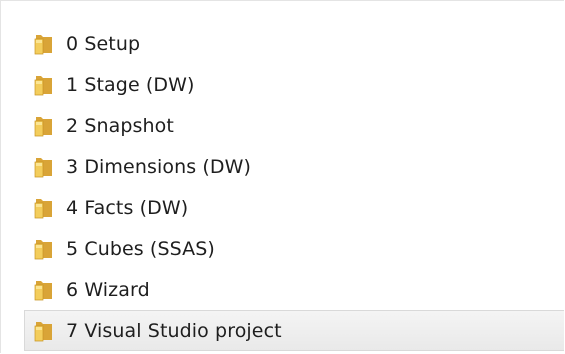  What do you see at coordinates (294, 330) in the screenshot?
I see `folder-item-7-visual-studio-project: 7 Visual Studio project` at bounding box center [294, 330].